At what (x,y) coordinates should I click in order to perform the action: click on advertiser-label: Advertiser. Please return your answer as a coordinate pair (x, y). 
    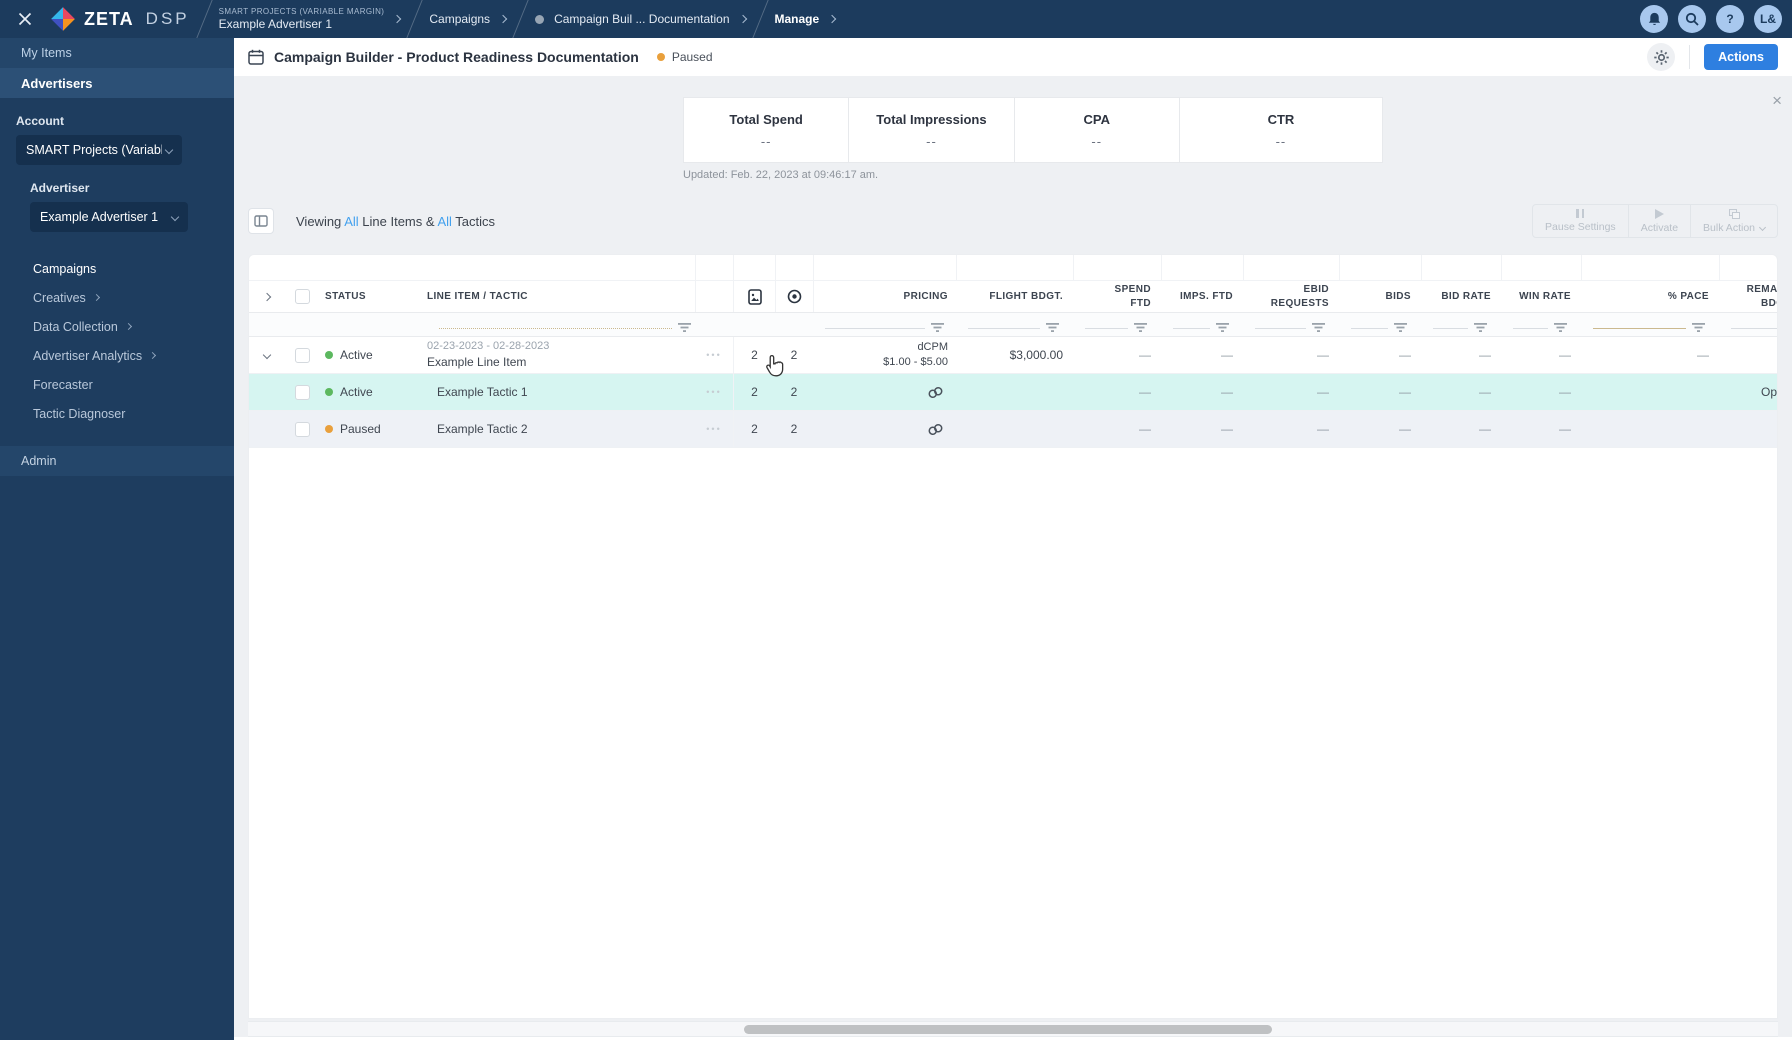
    Looking at the image, I should click on (60, 188).